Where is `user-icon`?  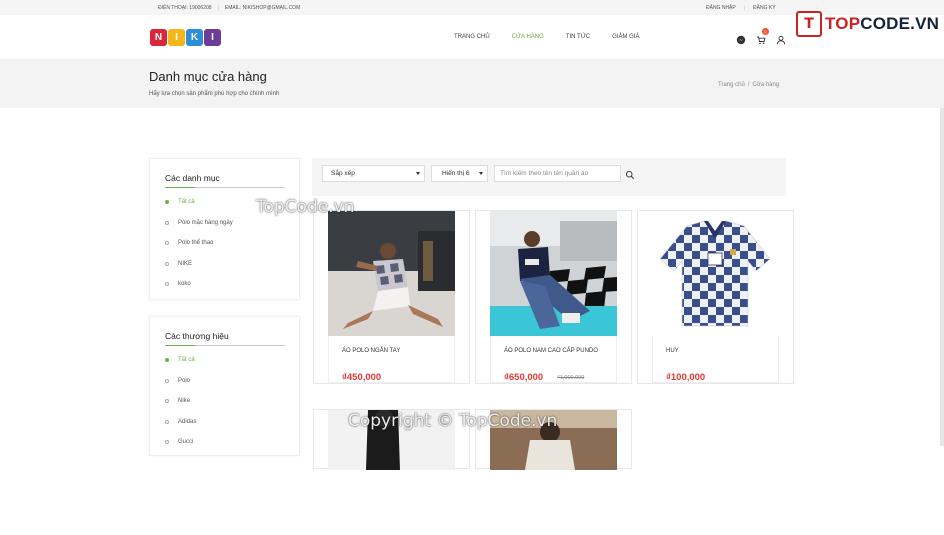
user-icon is located at coordinates (781, 38).